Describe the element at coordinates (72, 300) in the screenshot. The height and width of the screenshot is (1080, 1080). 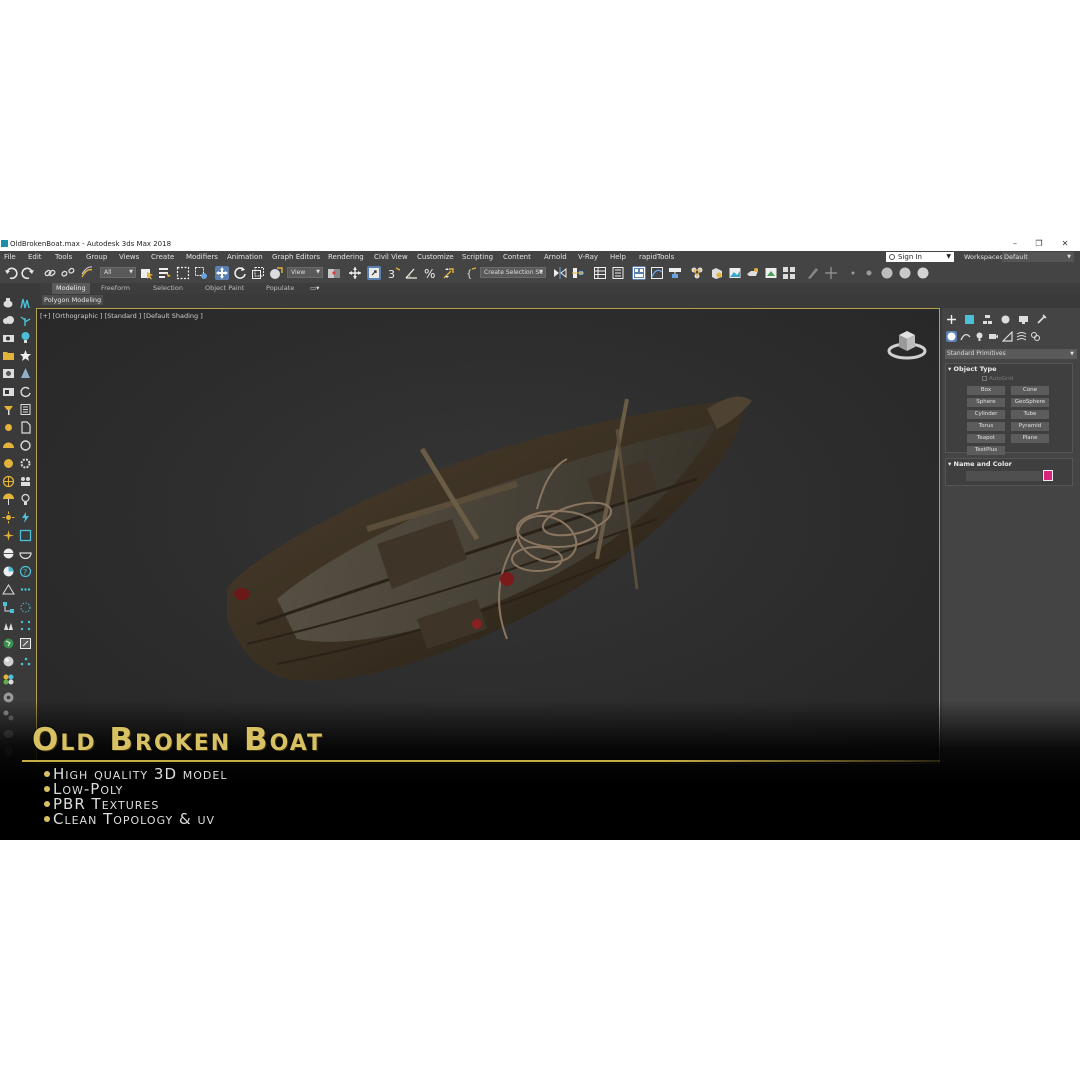
I see `polygon-modeling-panel: Polygon Modeling` at that location.